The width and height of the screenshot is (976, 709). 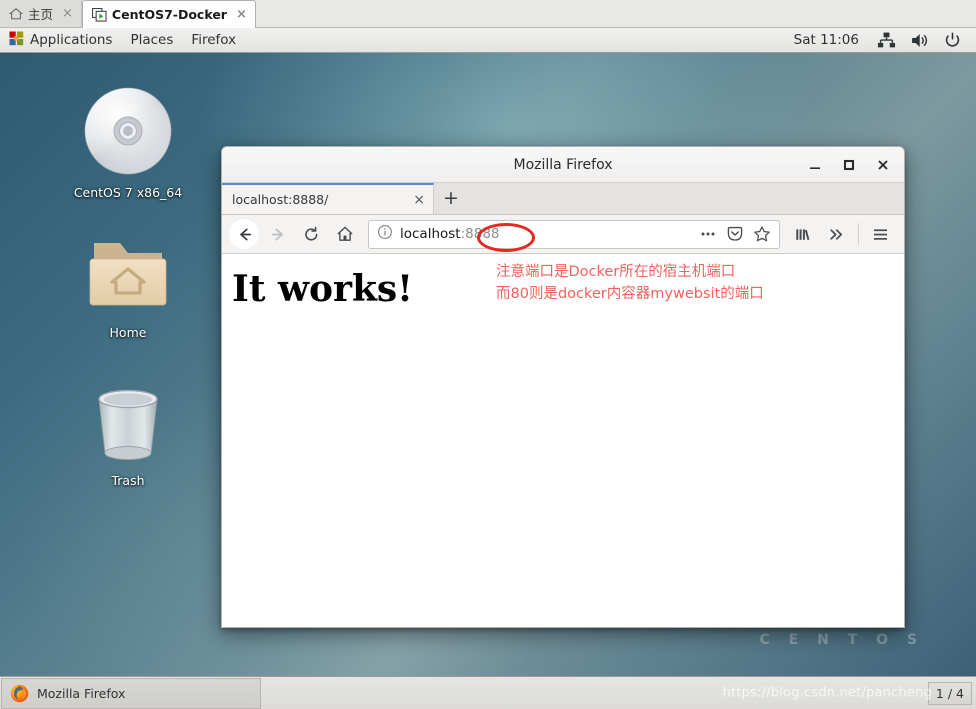 I want to click on ellipsis-icon, so click(x=708, y=234).